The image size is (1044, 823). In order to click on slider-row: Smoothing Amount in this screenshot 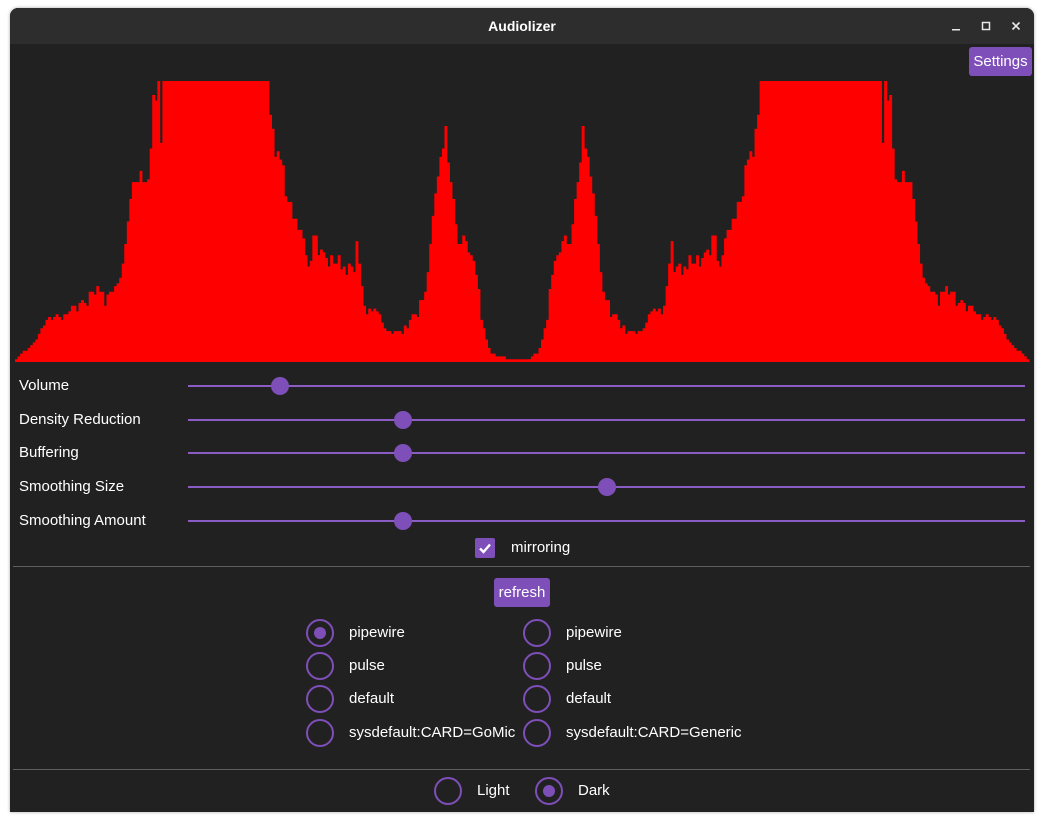, I will do `click(522, 521)`.